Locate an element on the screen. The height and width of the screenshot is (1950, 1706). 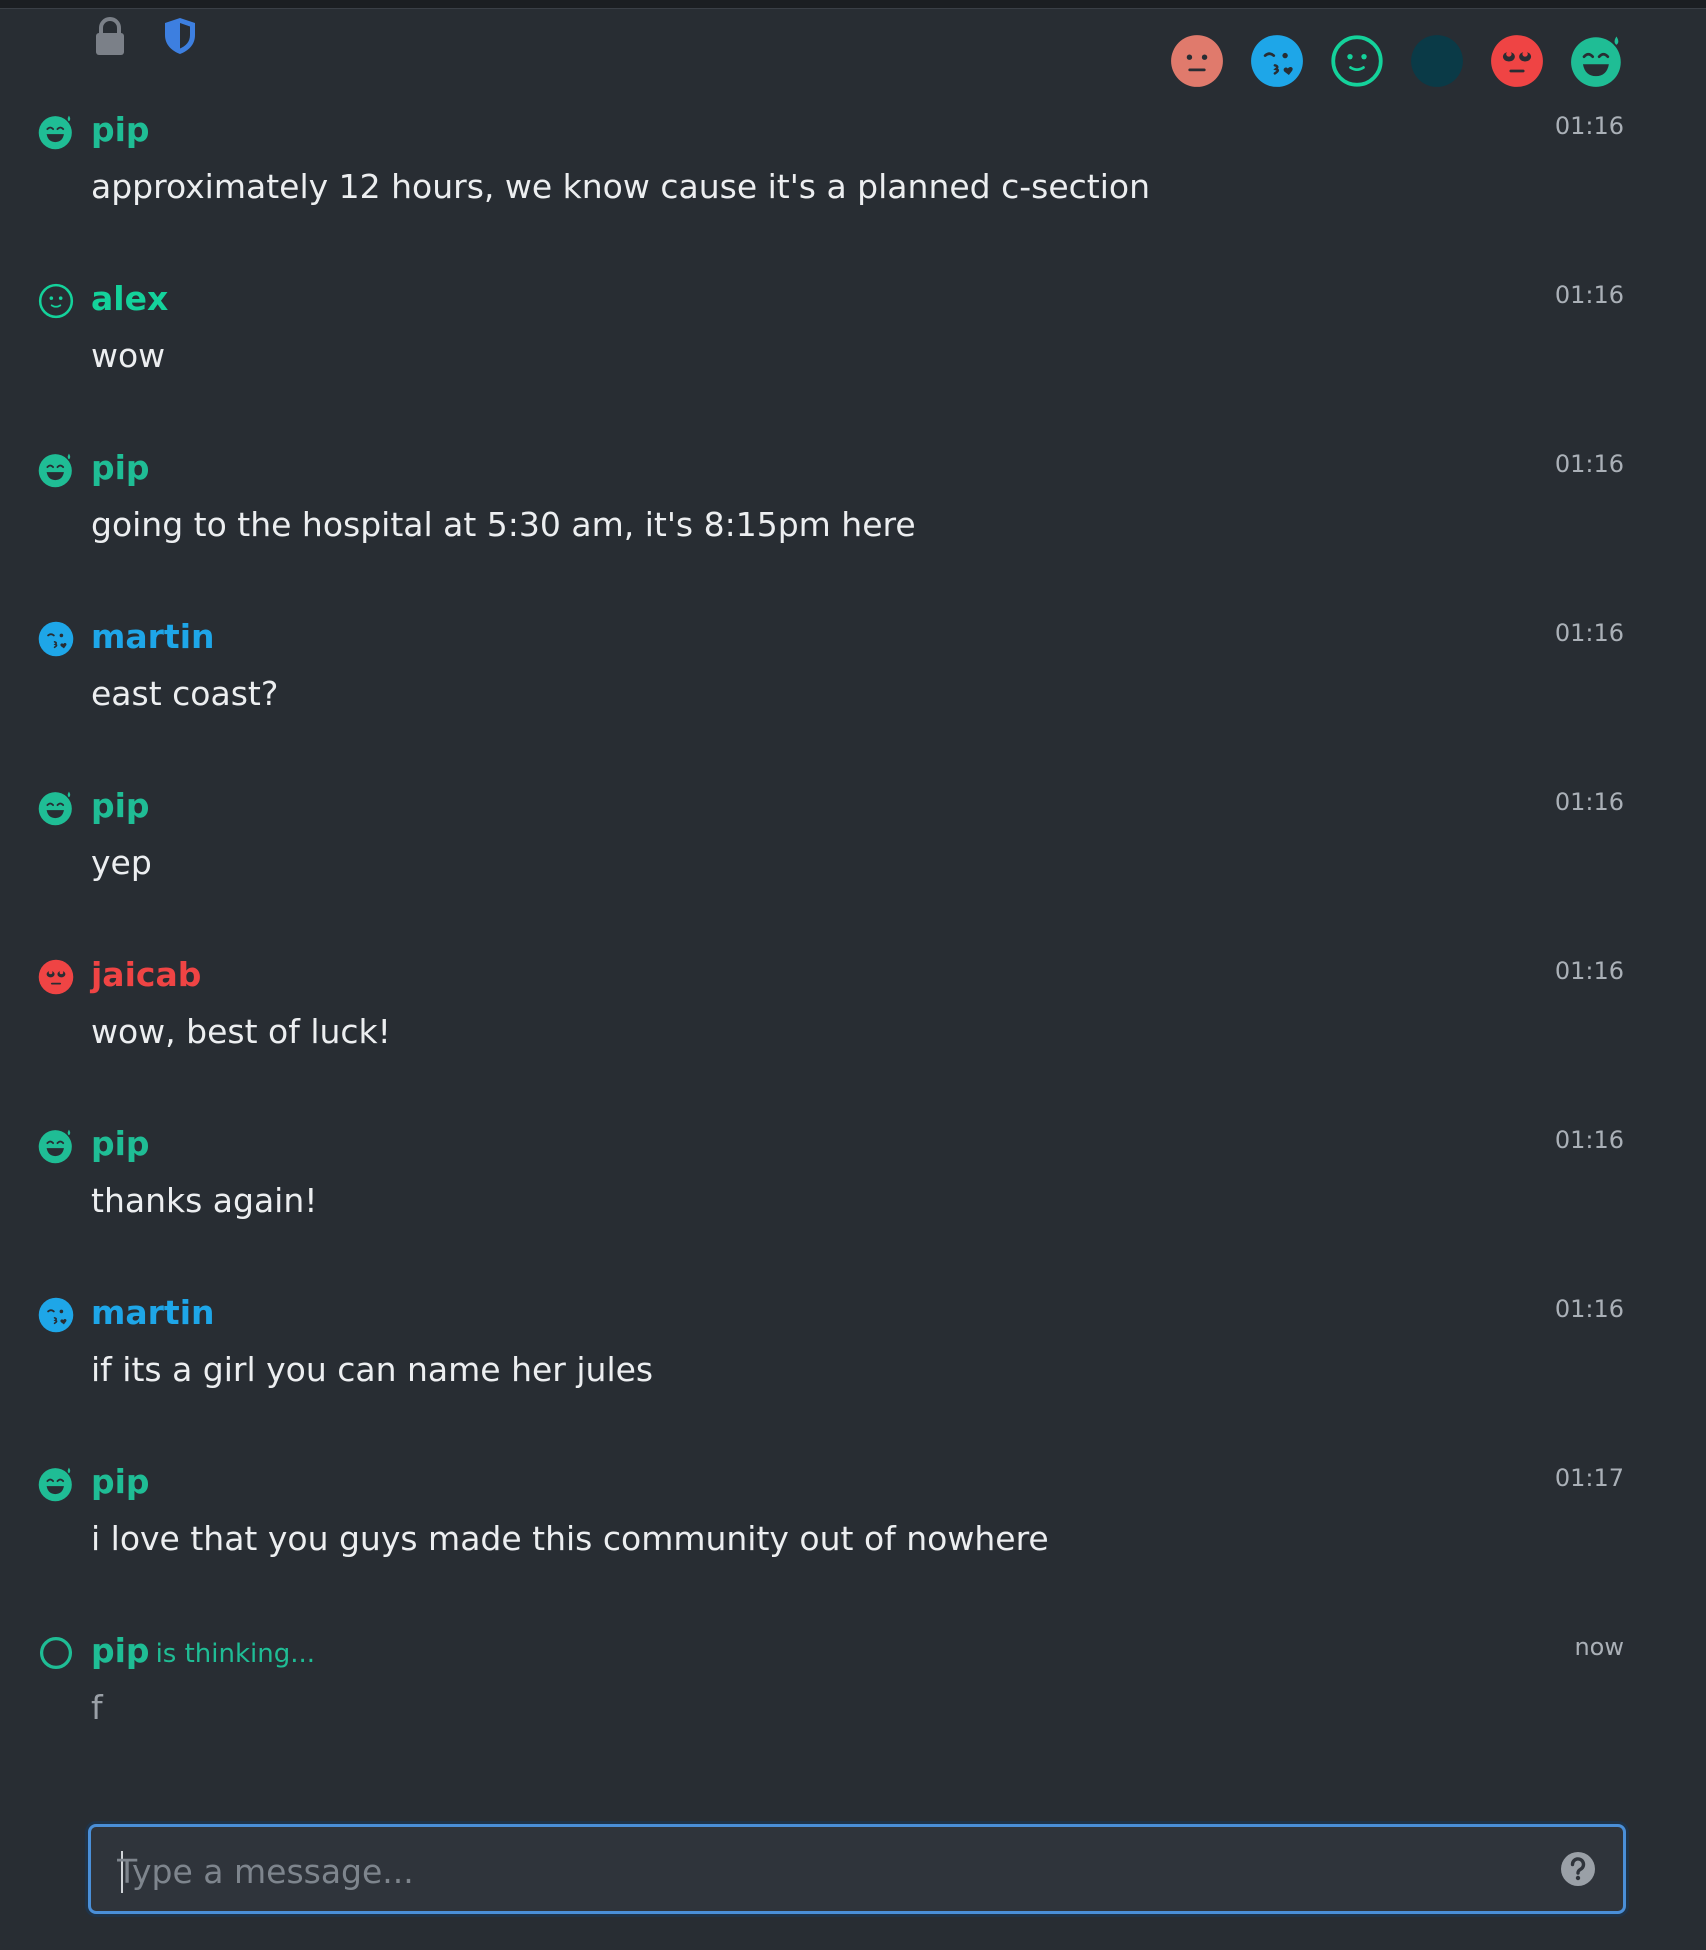
message-text: yep is located at coordinates (121, 862).